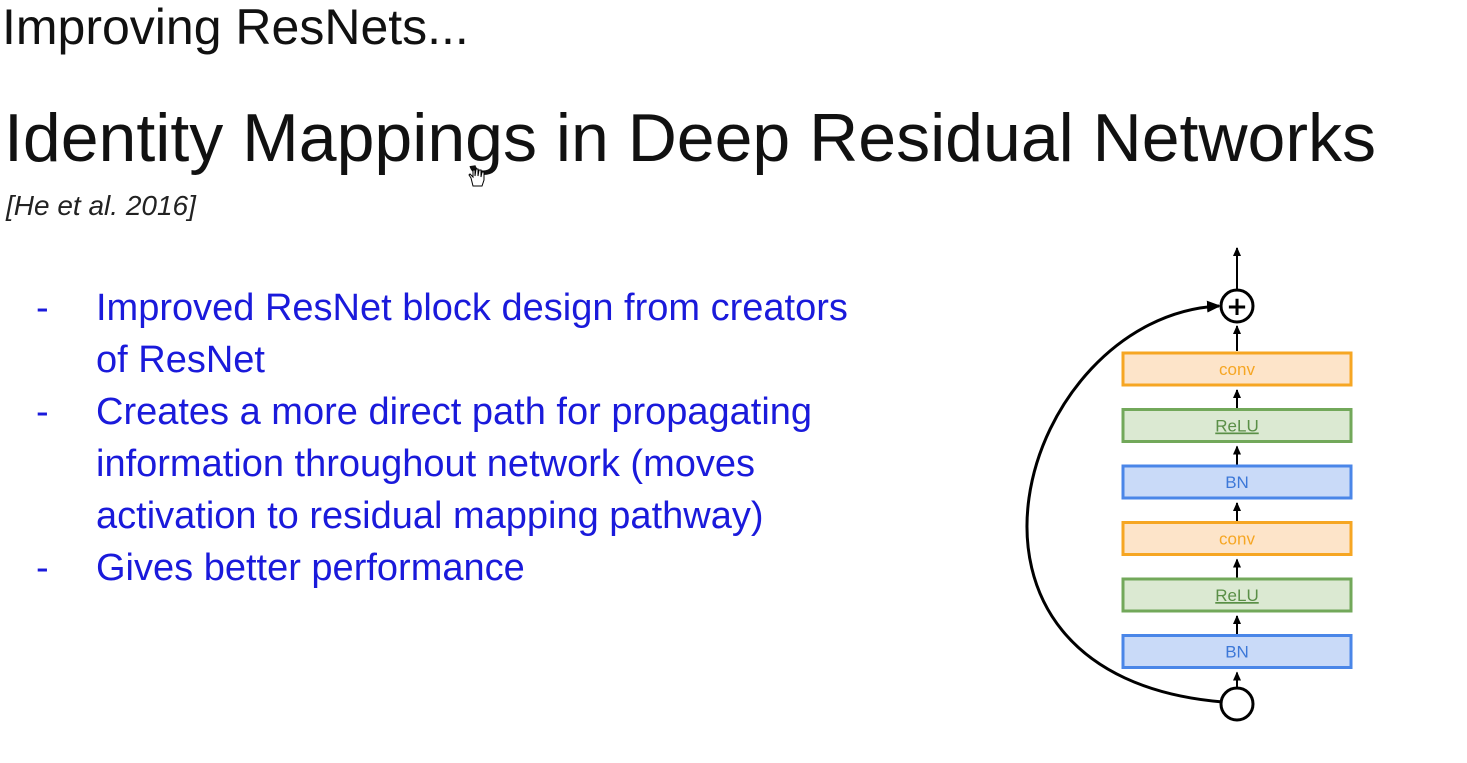 This screenshot has width=1467, height=763. Describe the element at coordinates (476, 177) in the screenshot. I see `hand-cursor-icon` at that location.